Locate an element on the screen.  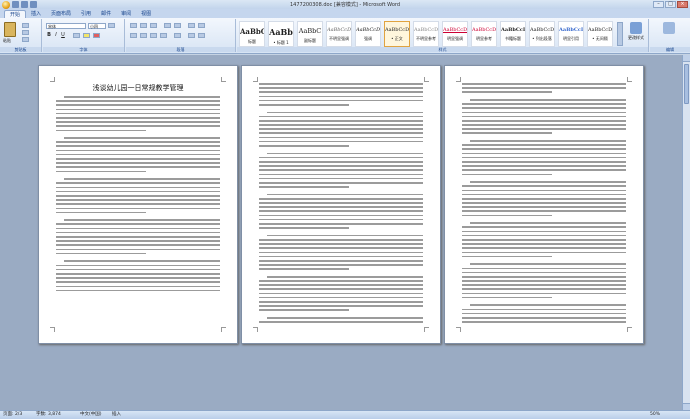
font-size-field: 小四 is located at coordinates (97, 26).